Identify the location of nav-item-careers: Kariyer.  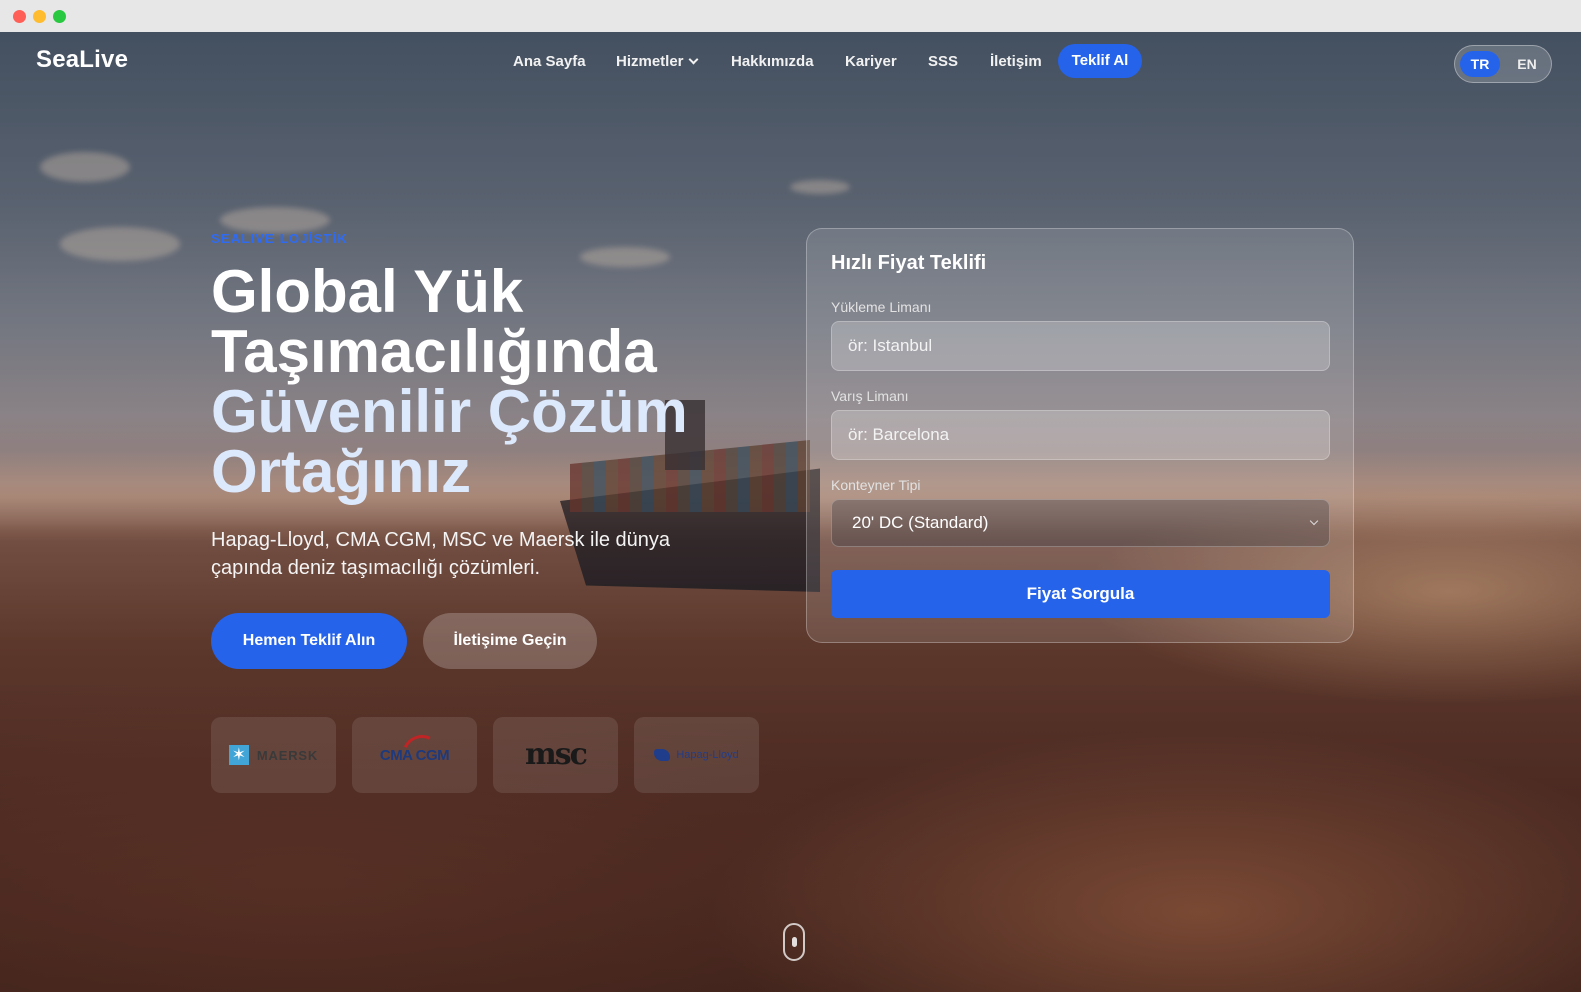
(871, 61).